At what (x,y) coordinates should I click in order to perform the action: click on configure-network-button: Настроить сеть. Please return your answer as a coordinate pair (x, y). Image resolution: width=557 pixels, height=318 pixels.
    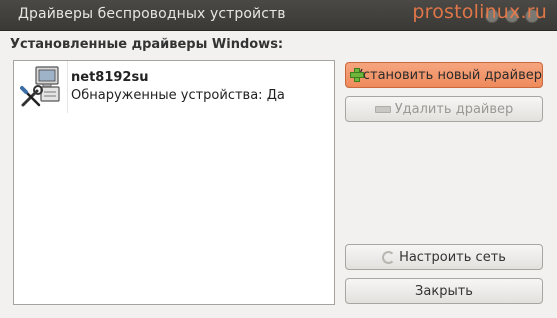
    Looking at the image, I should click on (444, 257).